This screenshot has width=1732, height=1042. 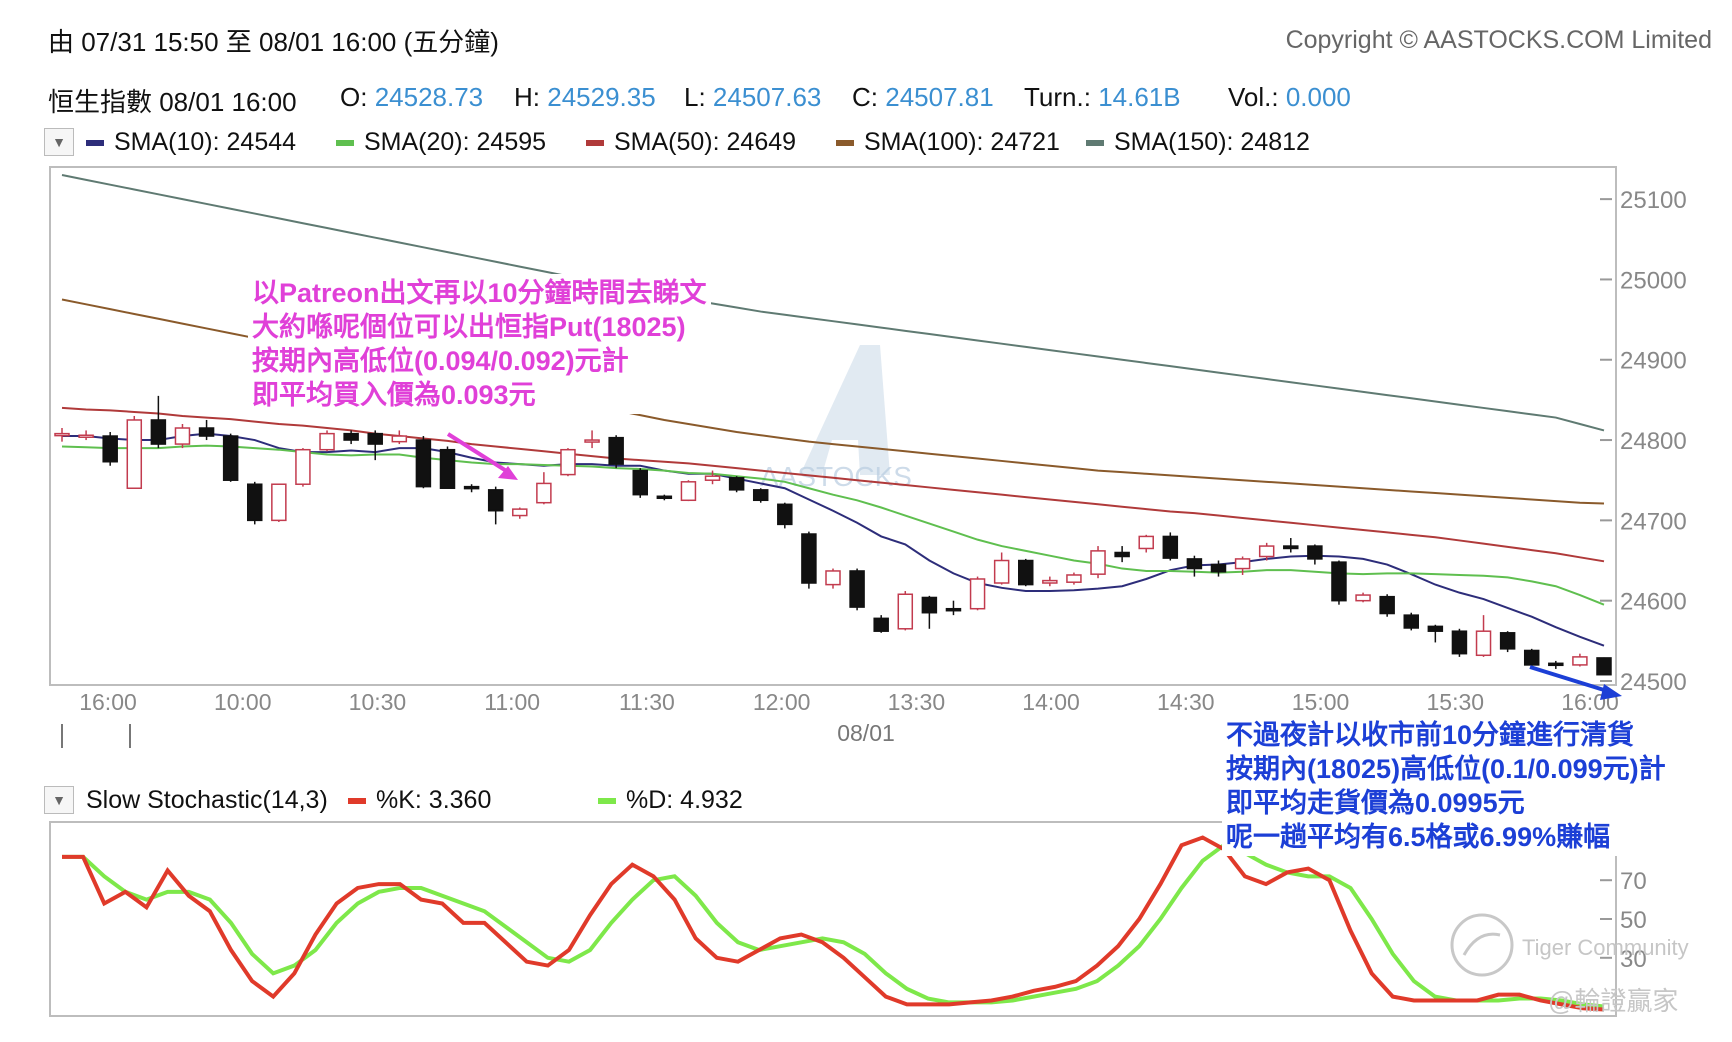 What do you see at coordinates (1605, 947) in the screenshot?
I see `tiger-community-text: Tiger Community` at bounding box center [1605, 947].